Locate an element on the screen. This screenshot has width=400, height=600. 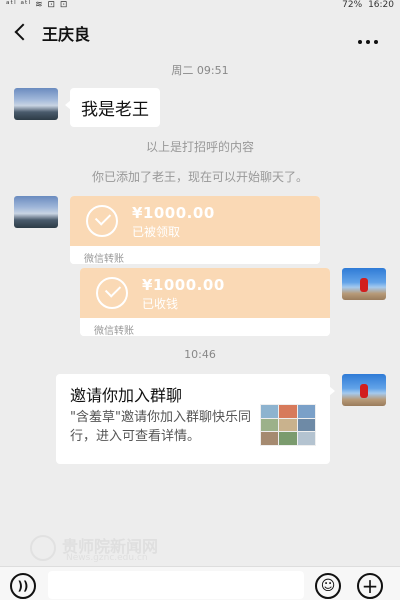
watermark-logo-icon is located at coordinates (43, 548).